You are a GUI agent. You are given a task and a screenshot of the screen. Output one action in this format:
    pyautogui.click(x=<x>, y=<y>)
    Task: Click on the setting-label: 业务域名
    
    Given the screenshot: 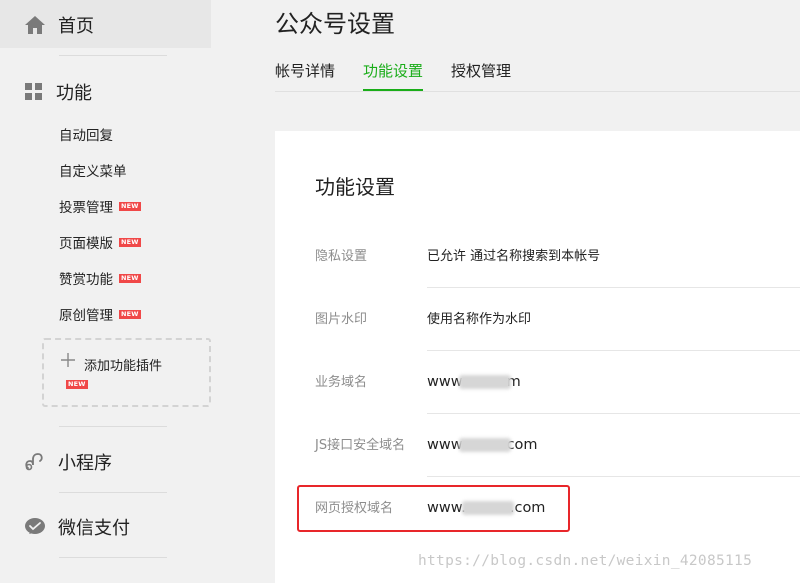 What is the action you would take?
    pyautogui.click(x=341, y=382)
    